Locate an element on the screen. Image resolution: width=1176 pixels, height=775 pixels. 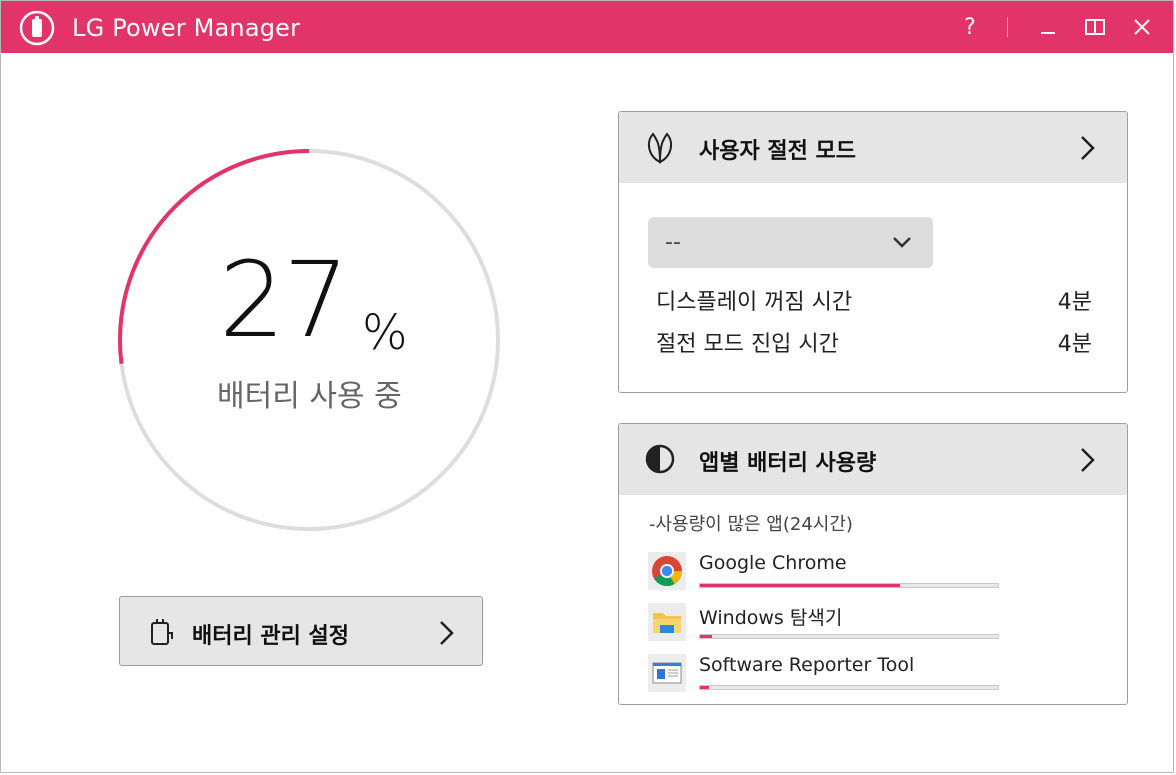
maximize-button is located at coordinates (1095, 27).